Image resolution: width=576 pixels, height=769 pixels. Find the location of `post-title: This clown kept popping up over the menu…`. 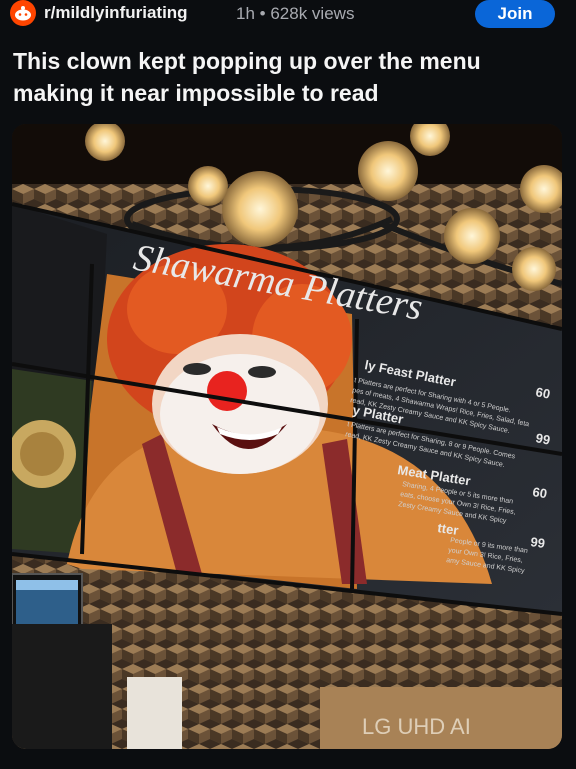

post-title: This clown kept popping up over the menu… is located at coordinates (288, 77).